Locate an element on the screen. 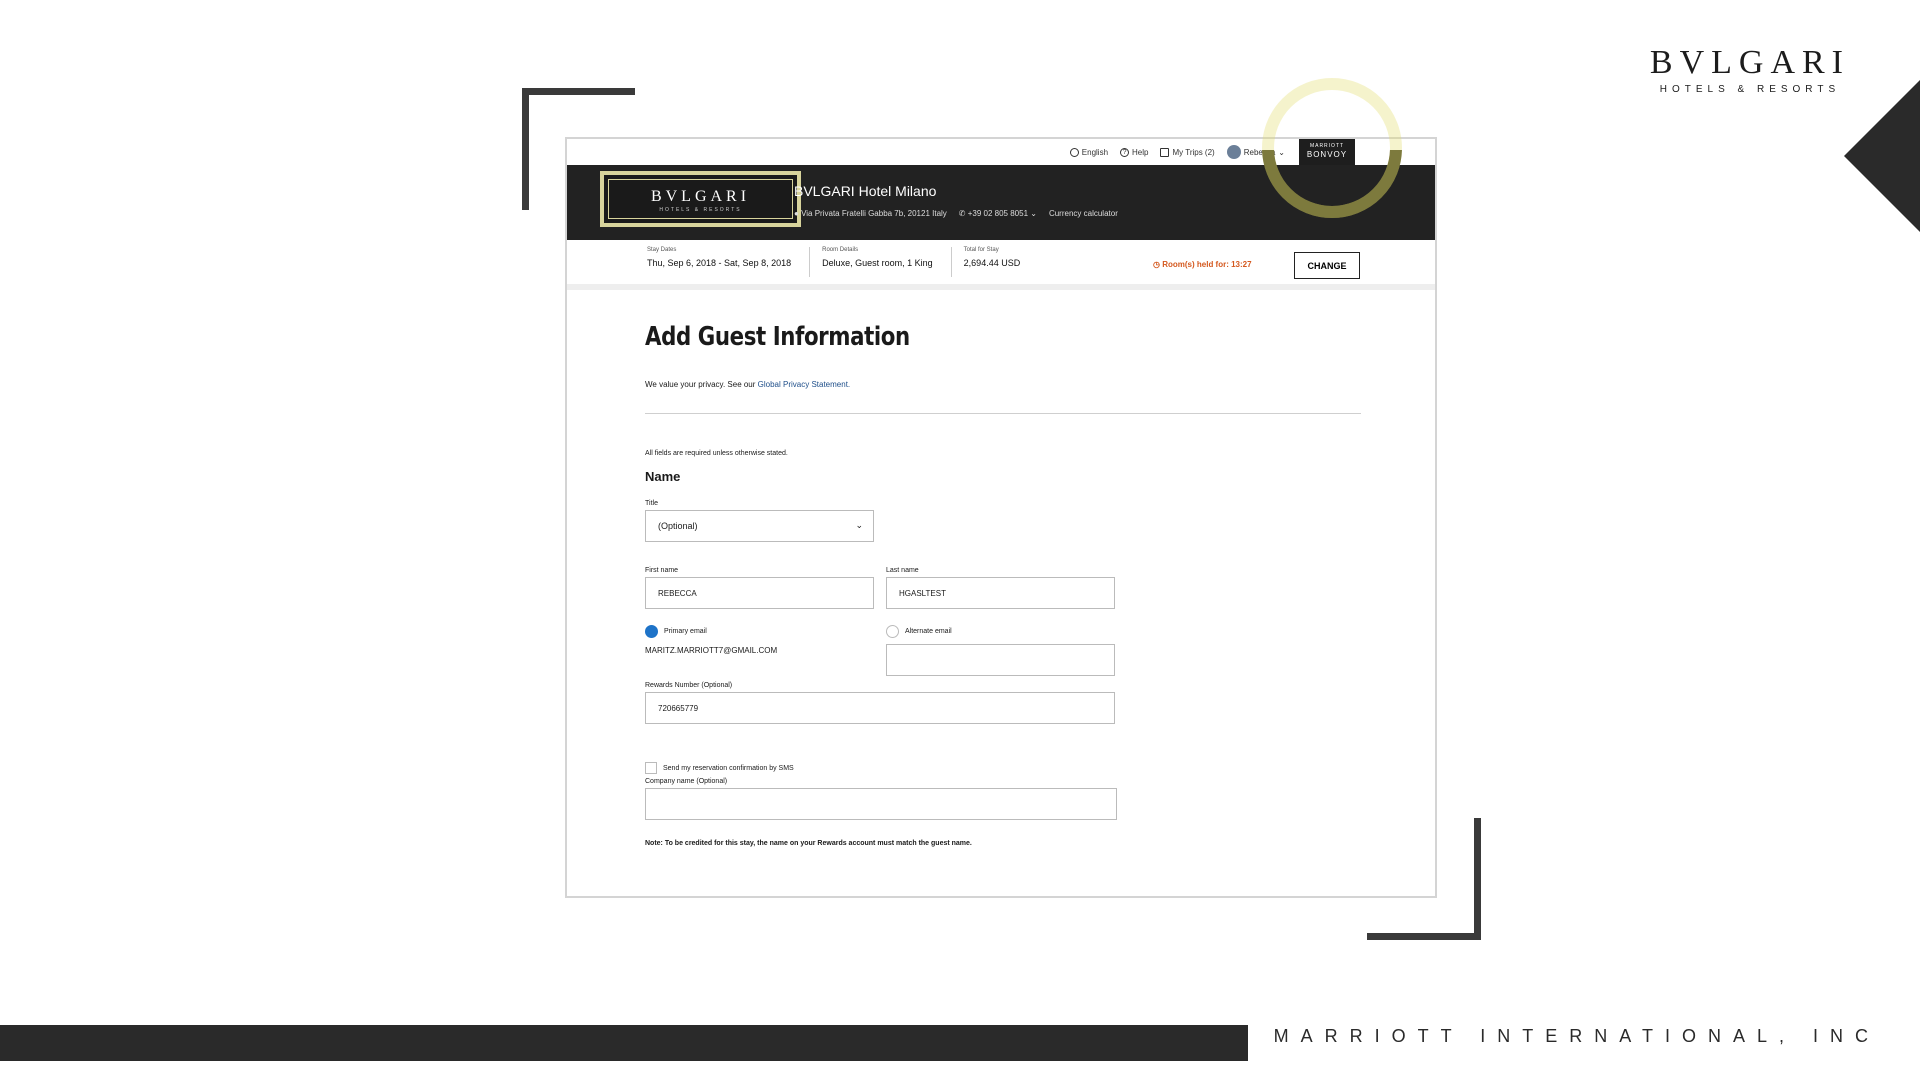 Image resolution: width=1920 pixels, height=1080 pixels. title-select-value: (Optional) is located at coordinates (678, 526).